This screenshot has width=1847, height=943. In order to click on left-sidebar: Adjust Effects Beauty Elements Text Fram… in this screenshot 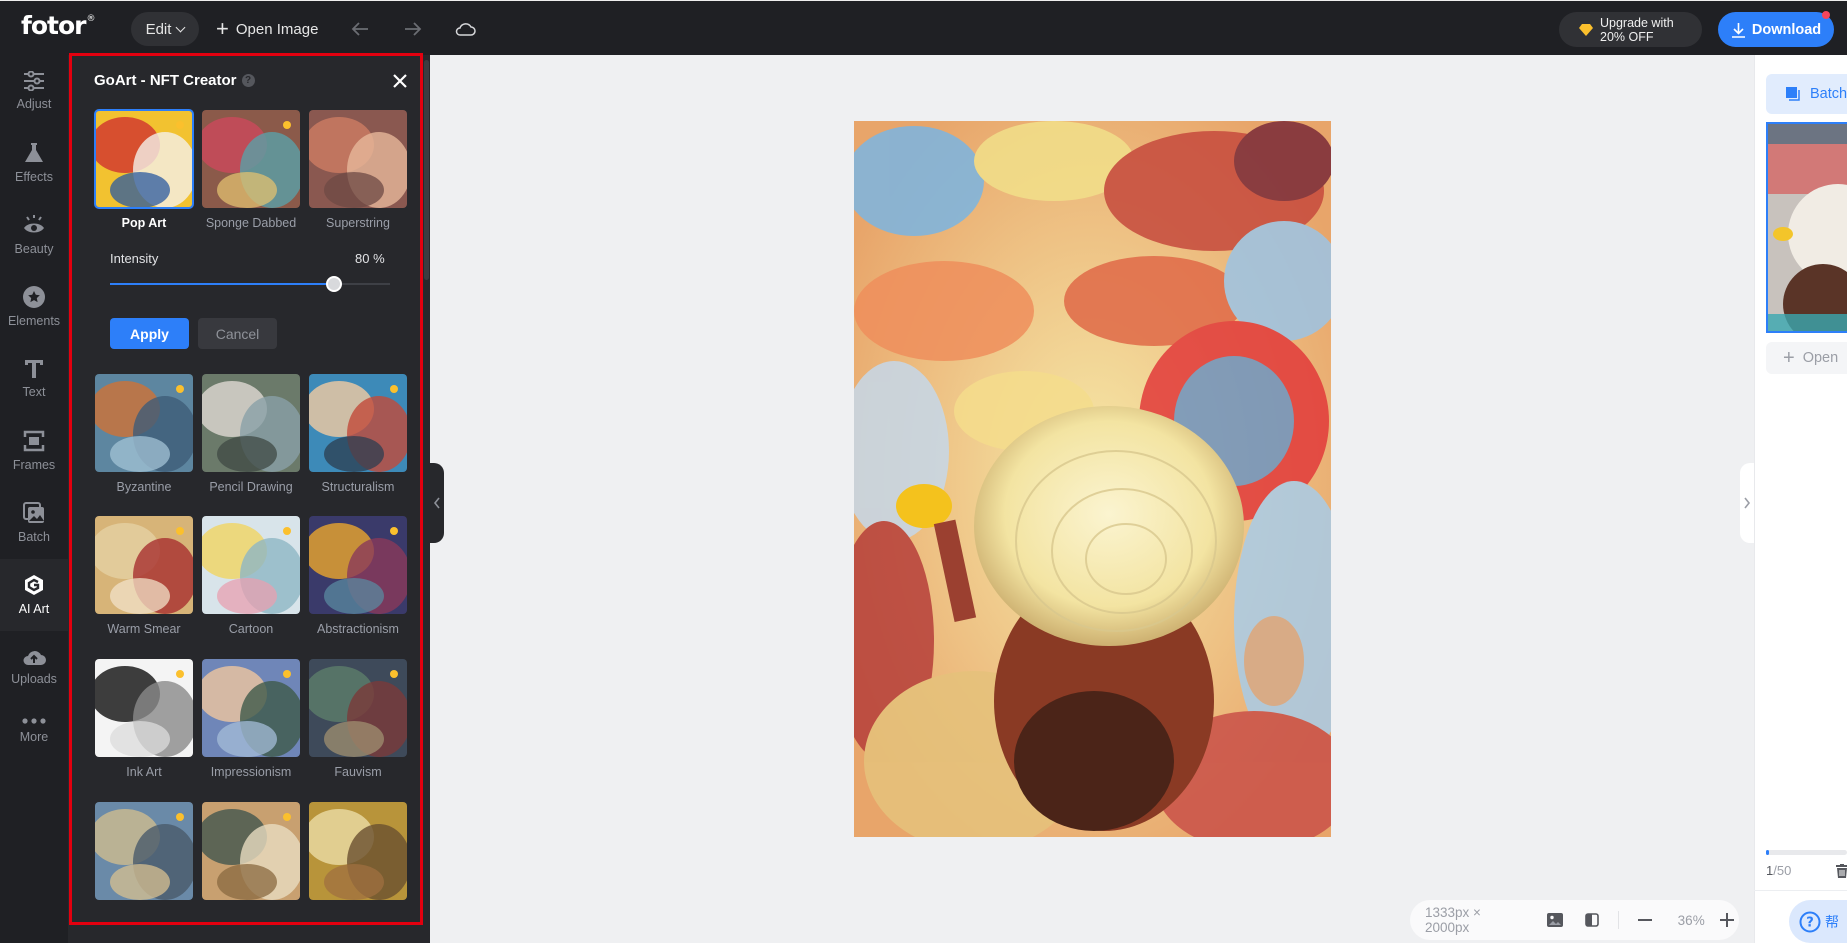, I will do `click(34, 499)`.